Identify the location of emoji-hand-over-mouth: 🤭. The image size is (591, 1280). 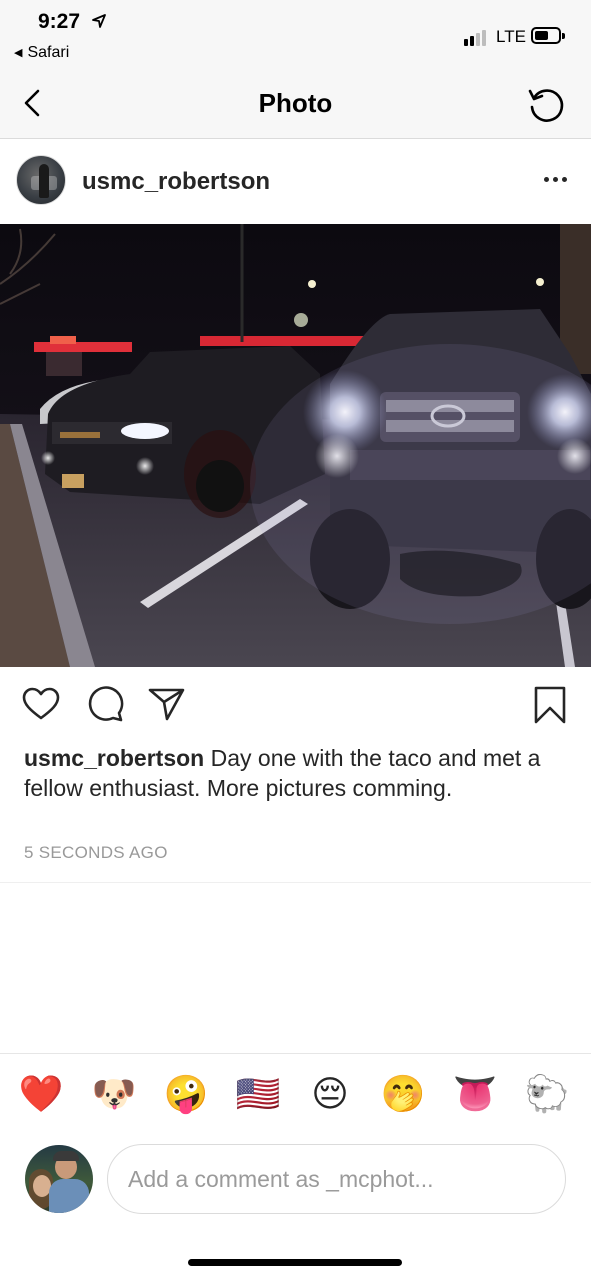
(403, 1095).